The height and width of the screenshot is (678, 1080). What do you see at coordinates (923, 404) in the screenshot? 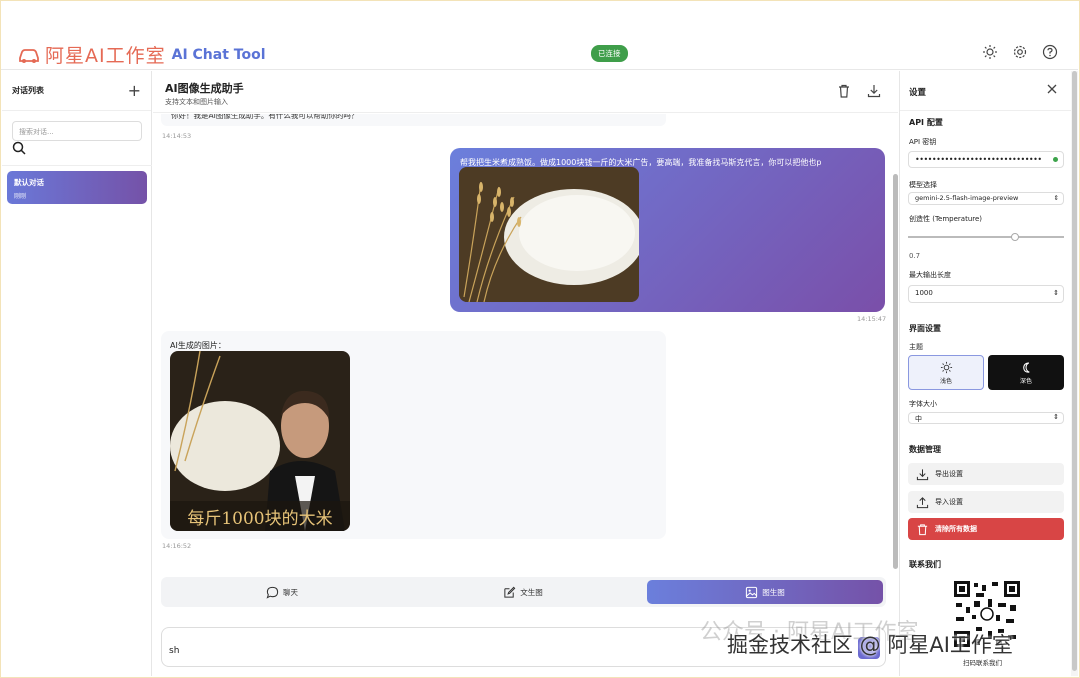
I see `font-size-label: 字体大小` at bounding box center [923, 404].